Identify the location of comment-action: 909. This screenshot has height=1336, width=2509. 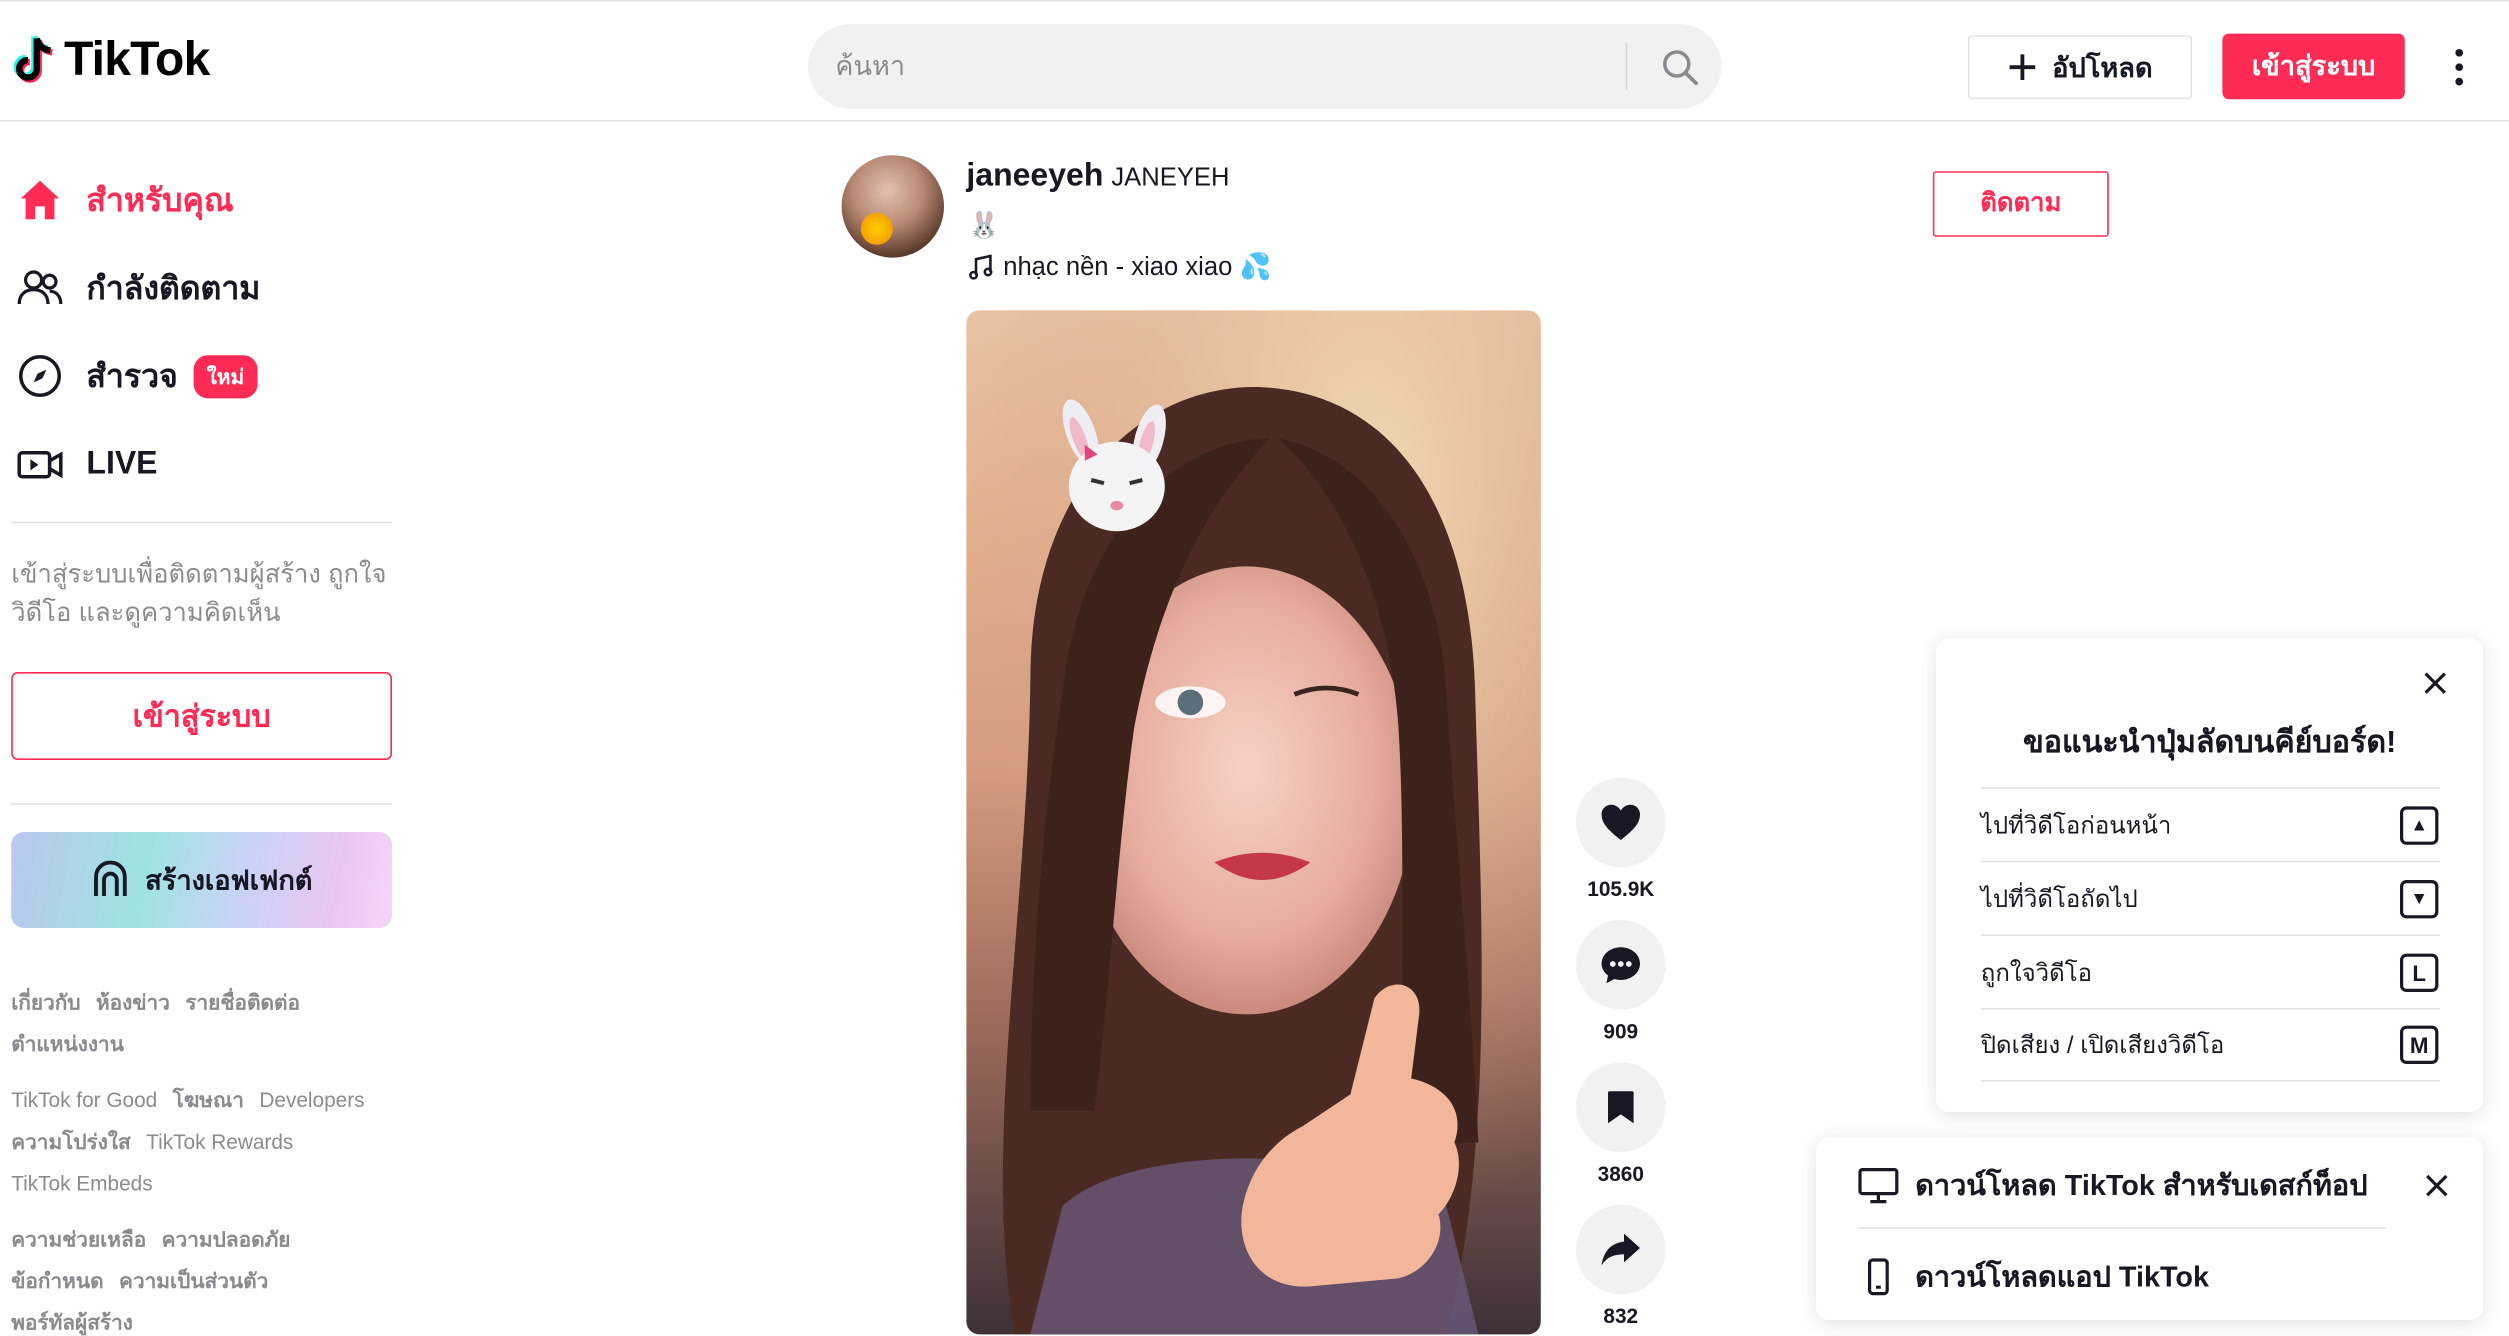
(1621, 981).